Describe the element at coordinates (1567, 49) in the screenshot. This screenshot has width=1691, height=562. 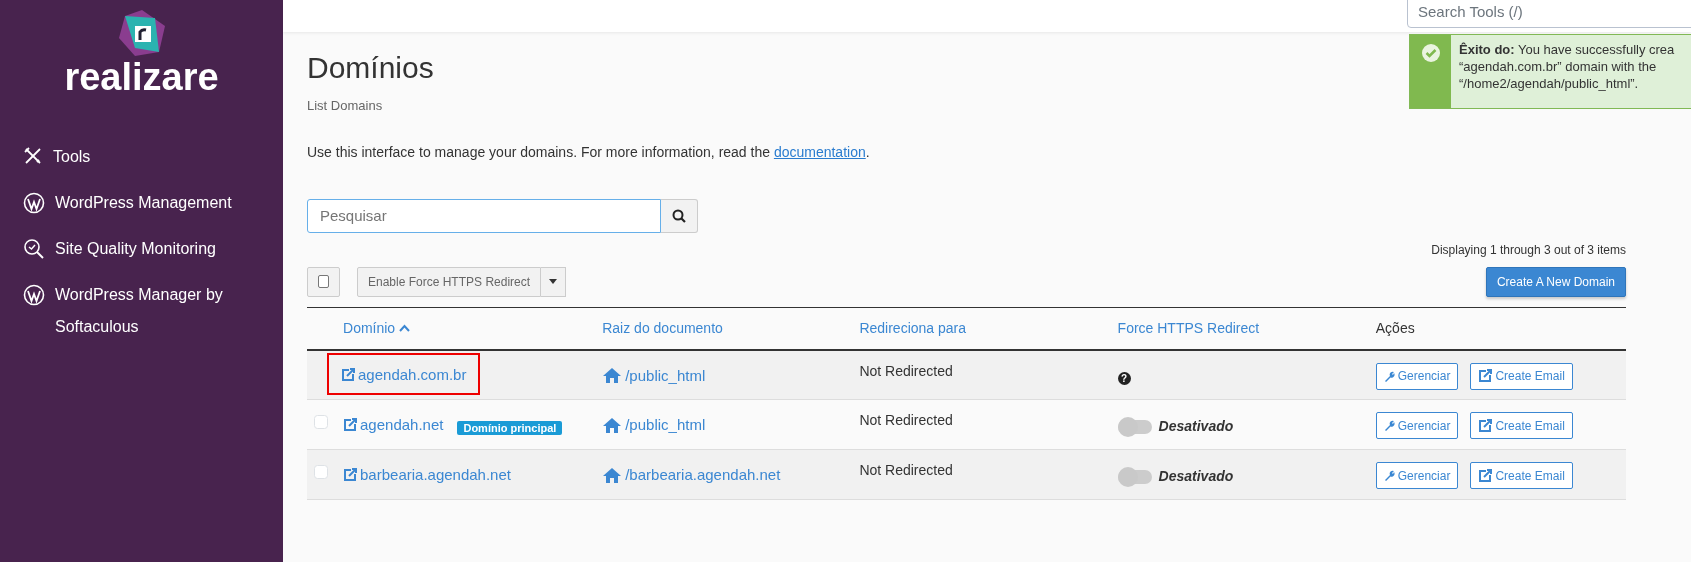
I see `alert-message-line: Êxito do: You have successfully crea` at that location.